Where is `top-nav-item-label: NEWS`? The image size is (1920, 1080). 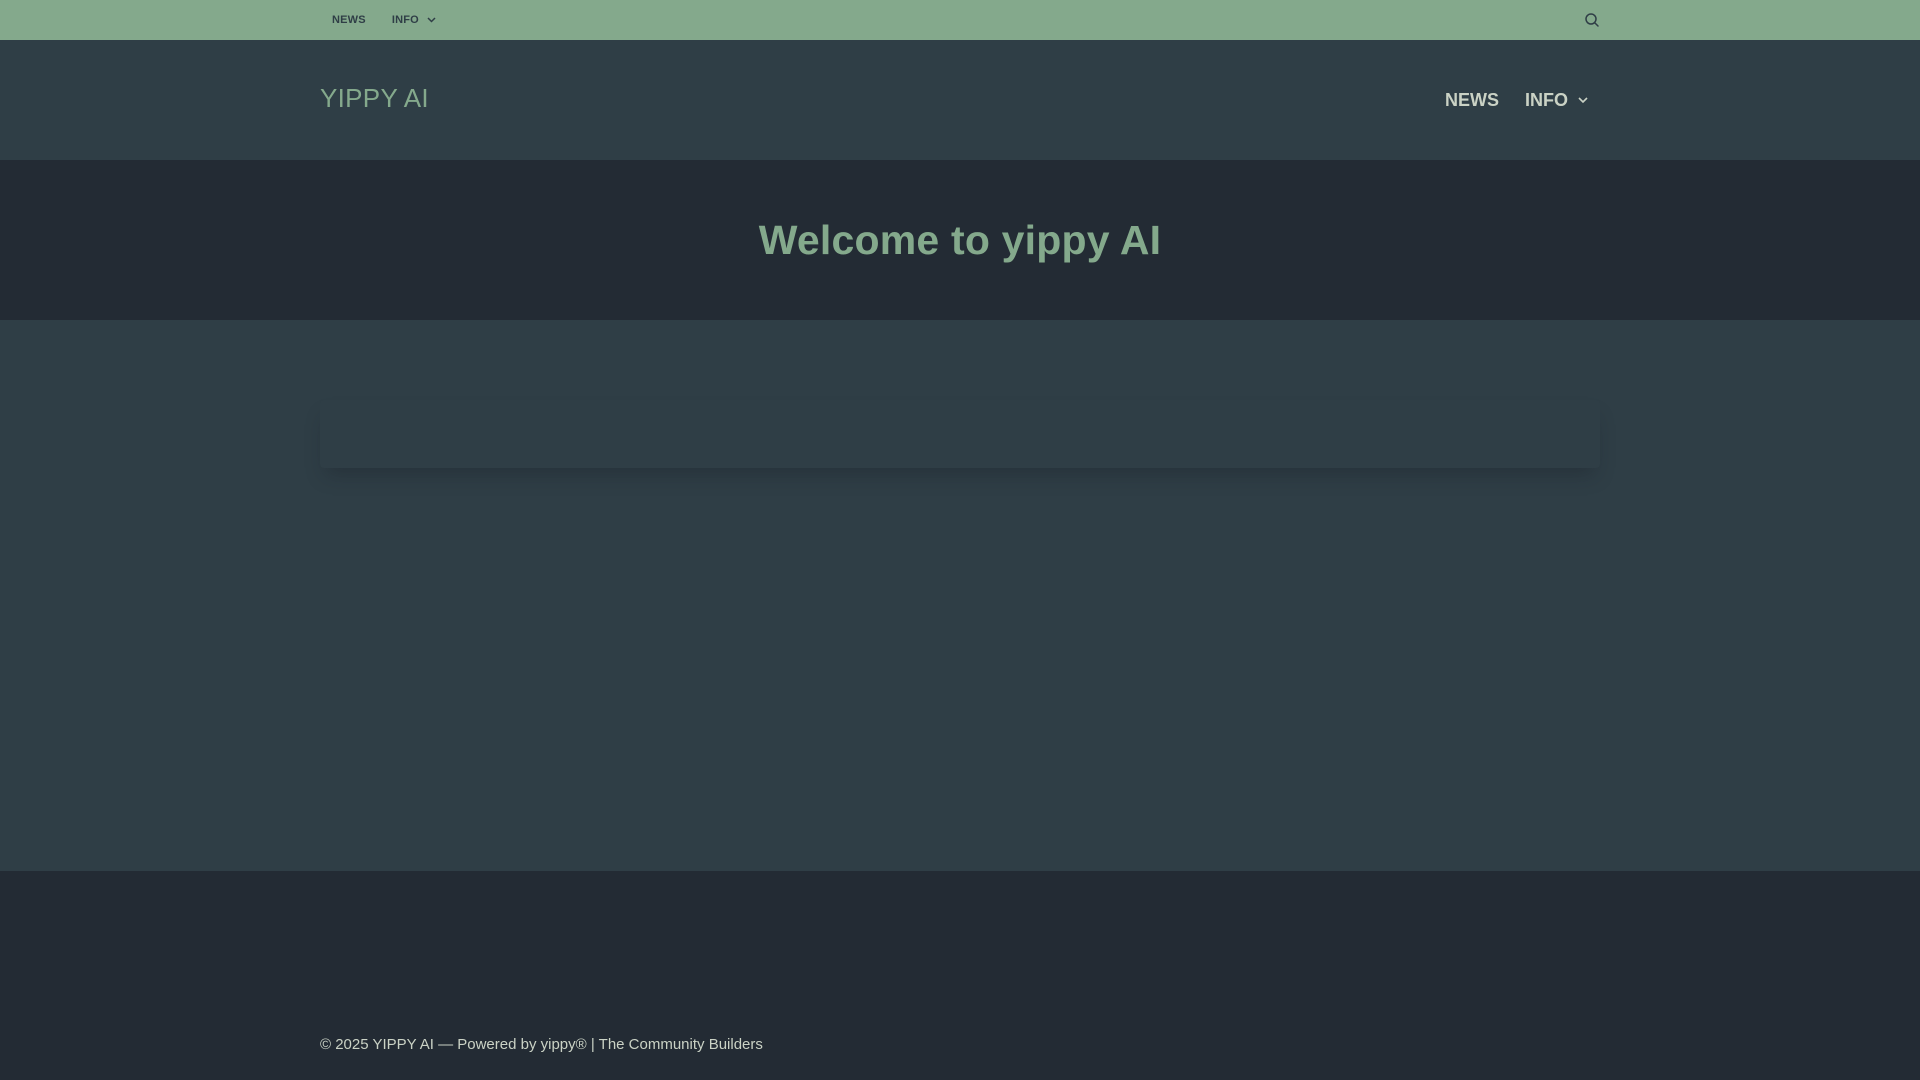 top-nav-item-label: NEWS is located at coordinates (349, 20).